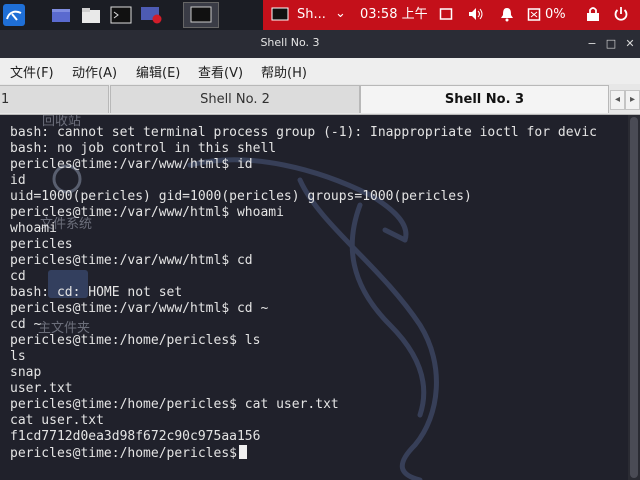 The height and width of the screenshot is (480, 640). What do you see at coordinates (320, 71) in the screenshot?
I see `menu-bar: 文件(F) 动作(A) 编辑(E) 查看(V) 帮助(H)` at bounding box center [320, 71].